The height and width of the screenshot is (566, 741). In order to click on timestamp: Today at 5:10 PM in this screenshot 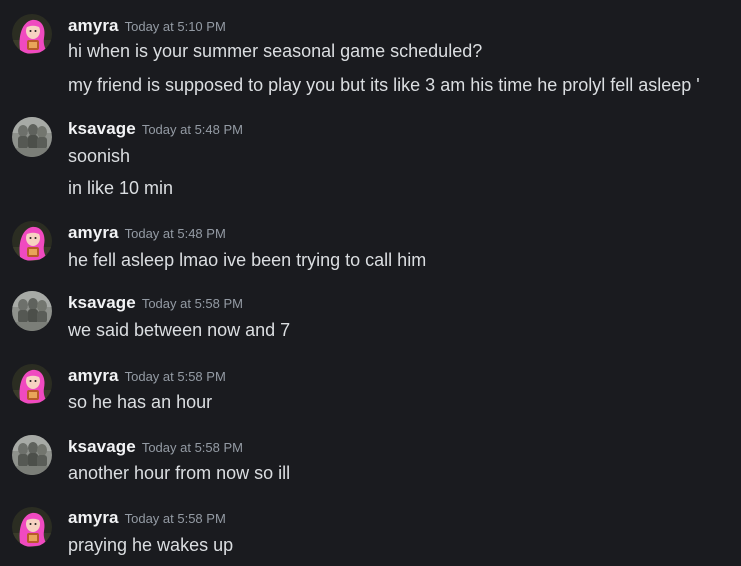, I will do `click(175, 26)`.